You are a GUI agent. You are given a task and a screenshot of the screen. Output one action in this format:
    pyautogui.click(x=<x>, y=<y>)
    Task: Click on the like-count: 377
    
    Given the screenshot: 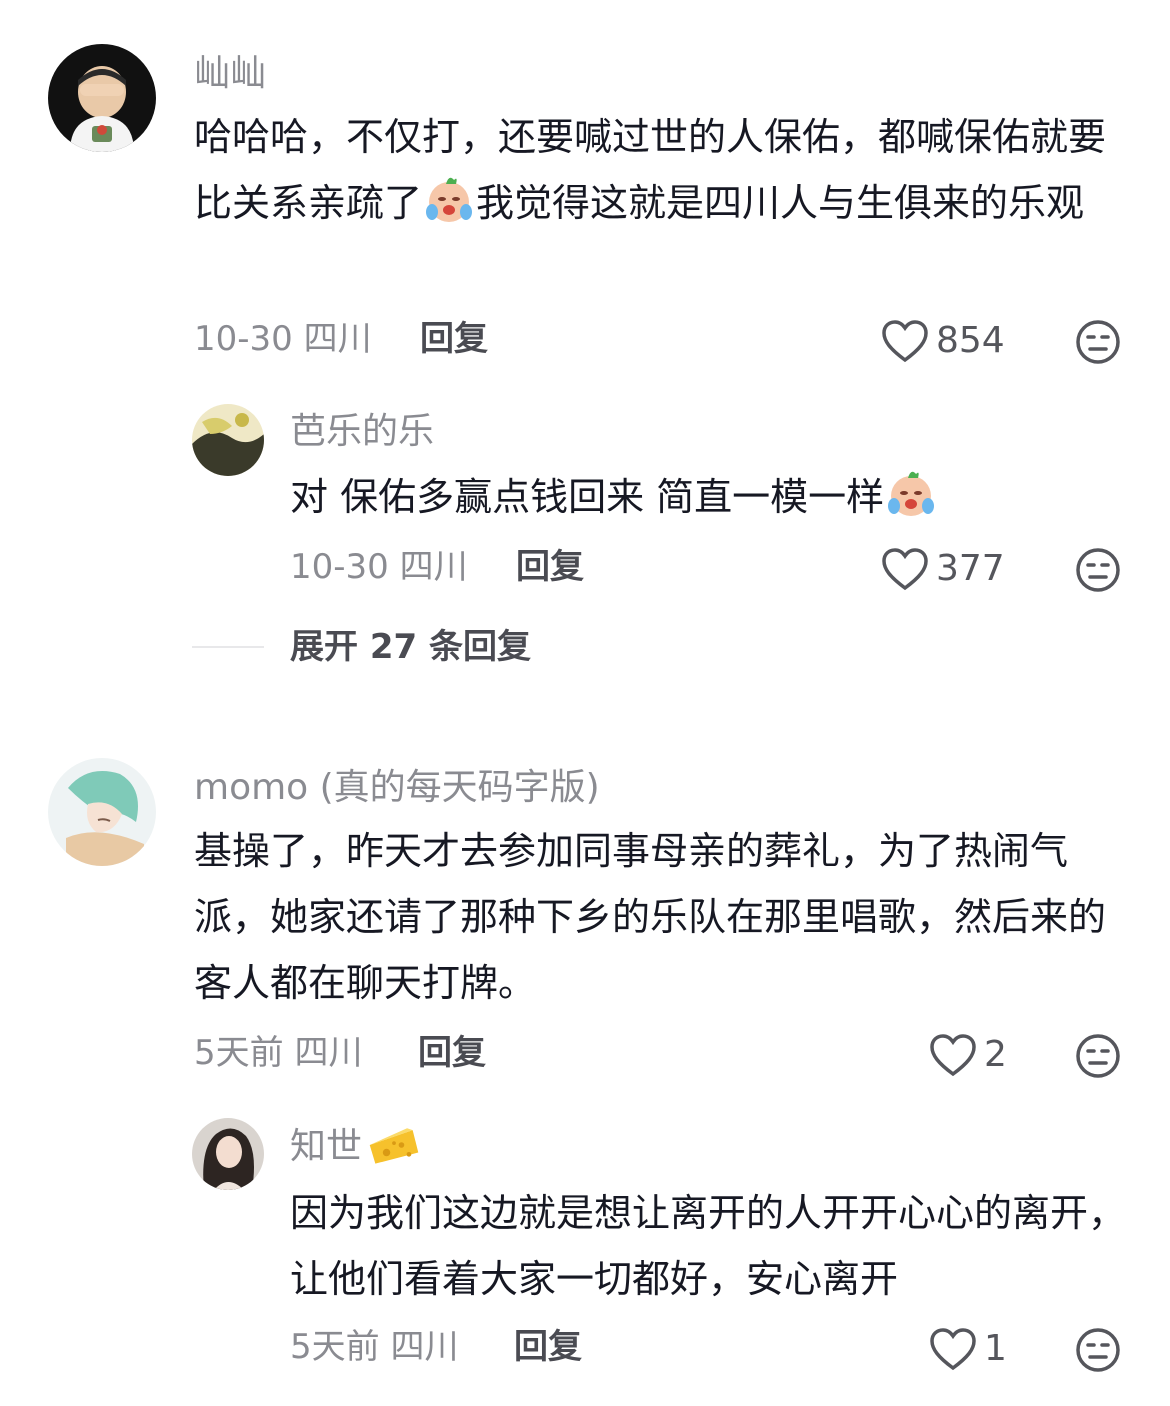 What is the action you would take?
    pyautogui.click(x=970, y=568)
    